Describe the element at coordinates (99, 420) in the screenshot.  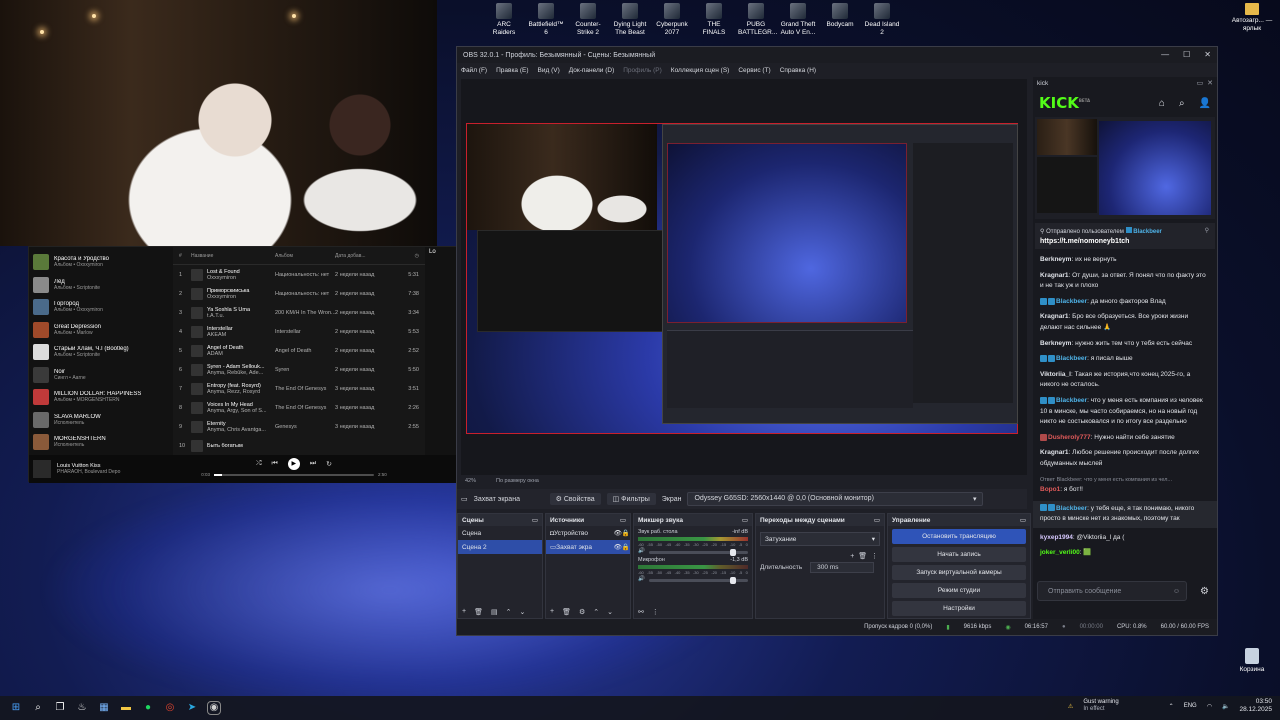
I see `library-item: SLAVA MARLOW Исполнитель` at that location.